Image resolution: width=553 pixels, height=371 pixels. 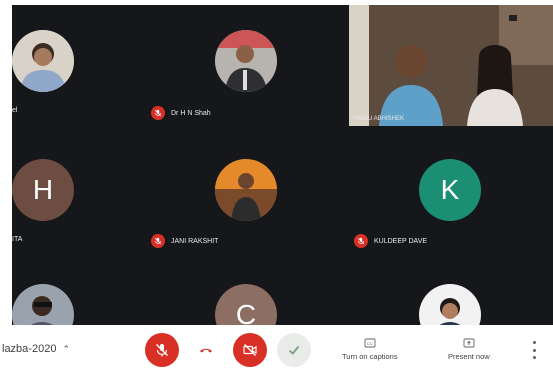 I want to click on participant-name-row: el, so click(x=14, y=110).